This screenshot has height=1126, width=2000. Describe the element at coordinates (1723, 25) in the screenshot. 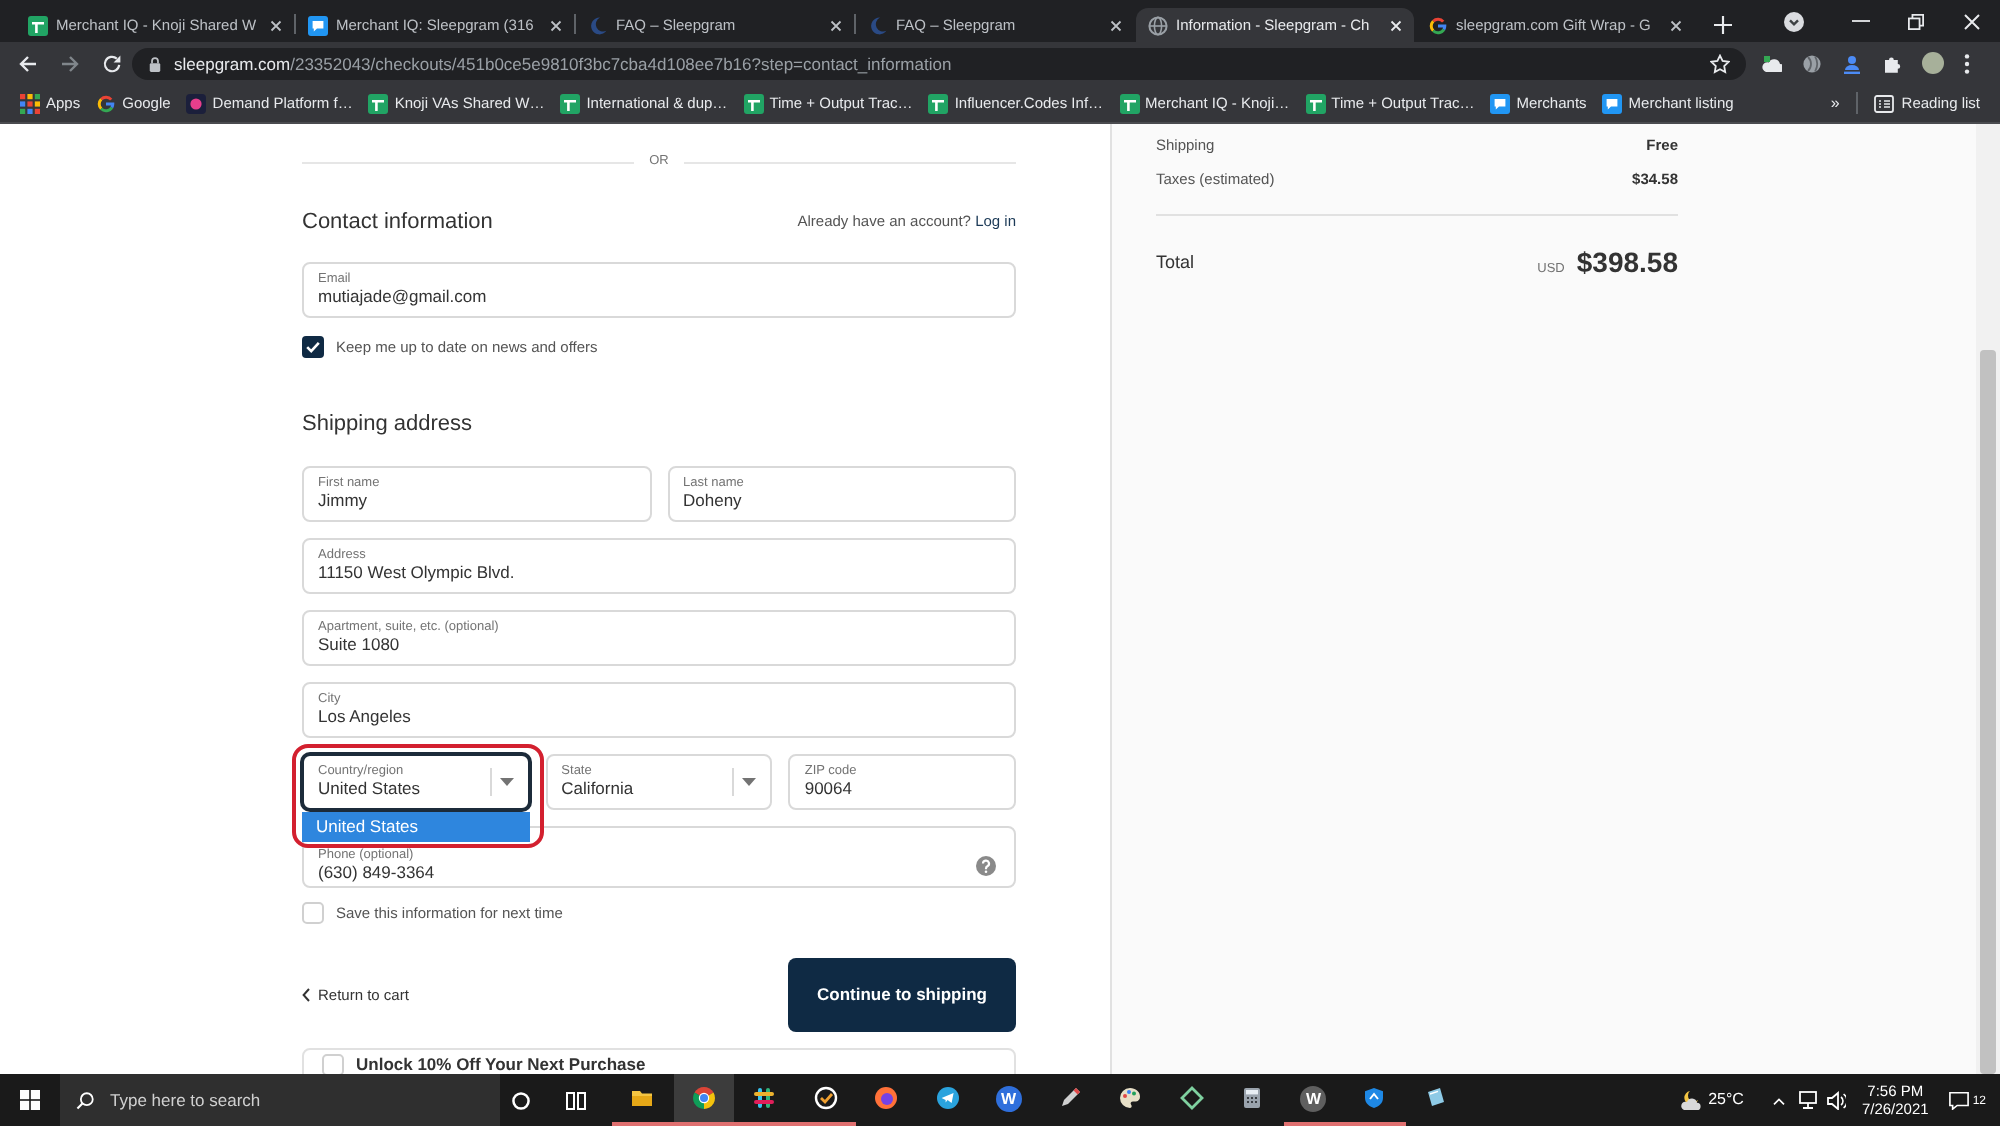

I see `plus-icon` at that location.